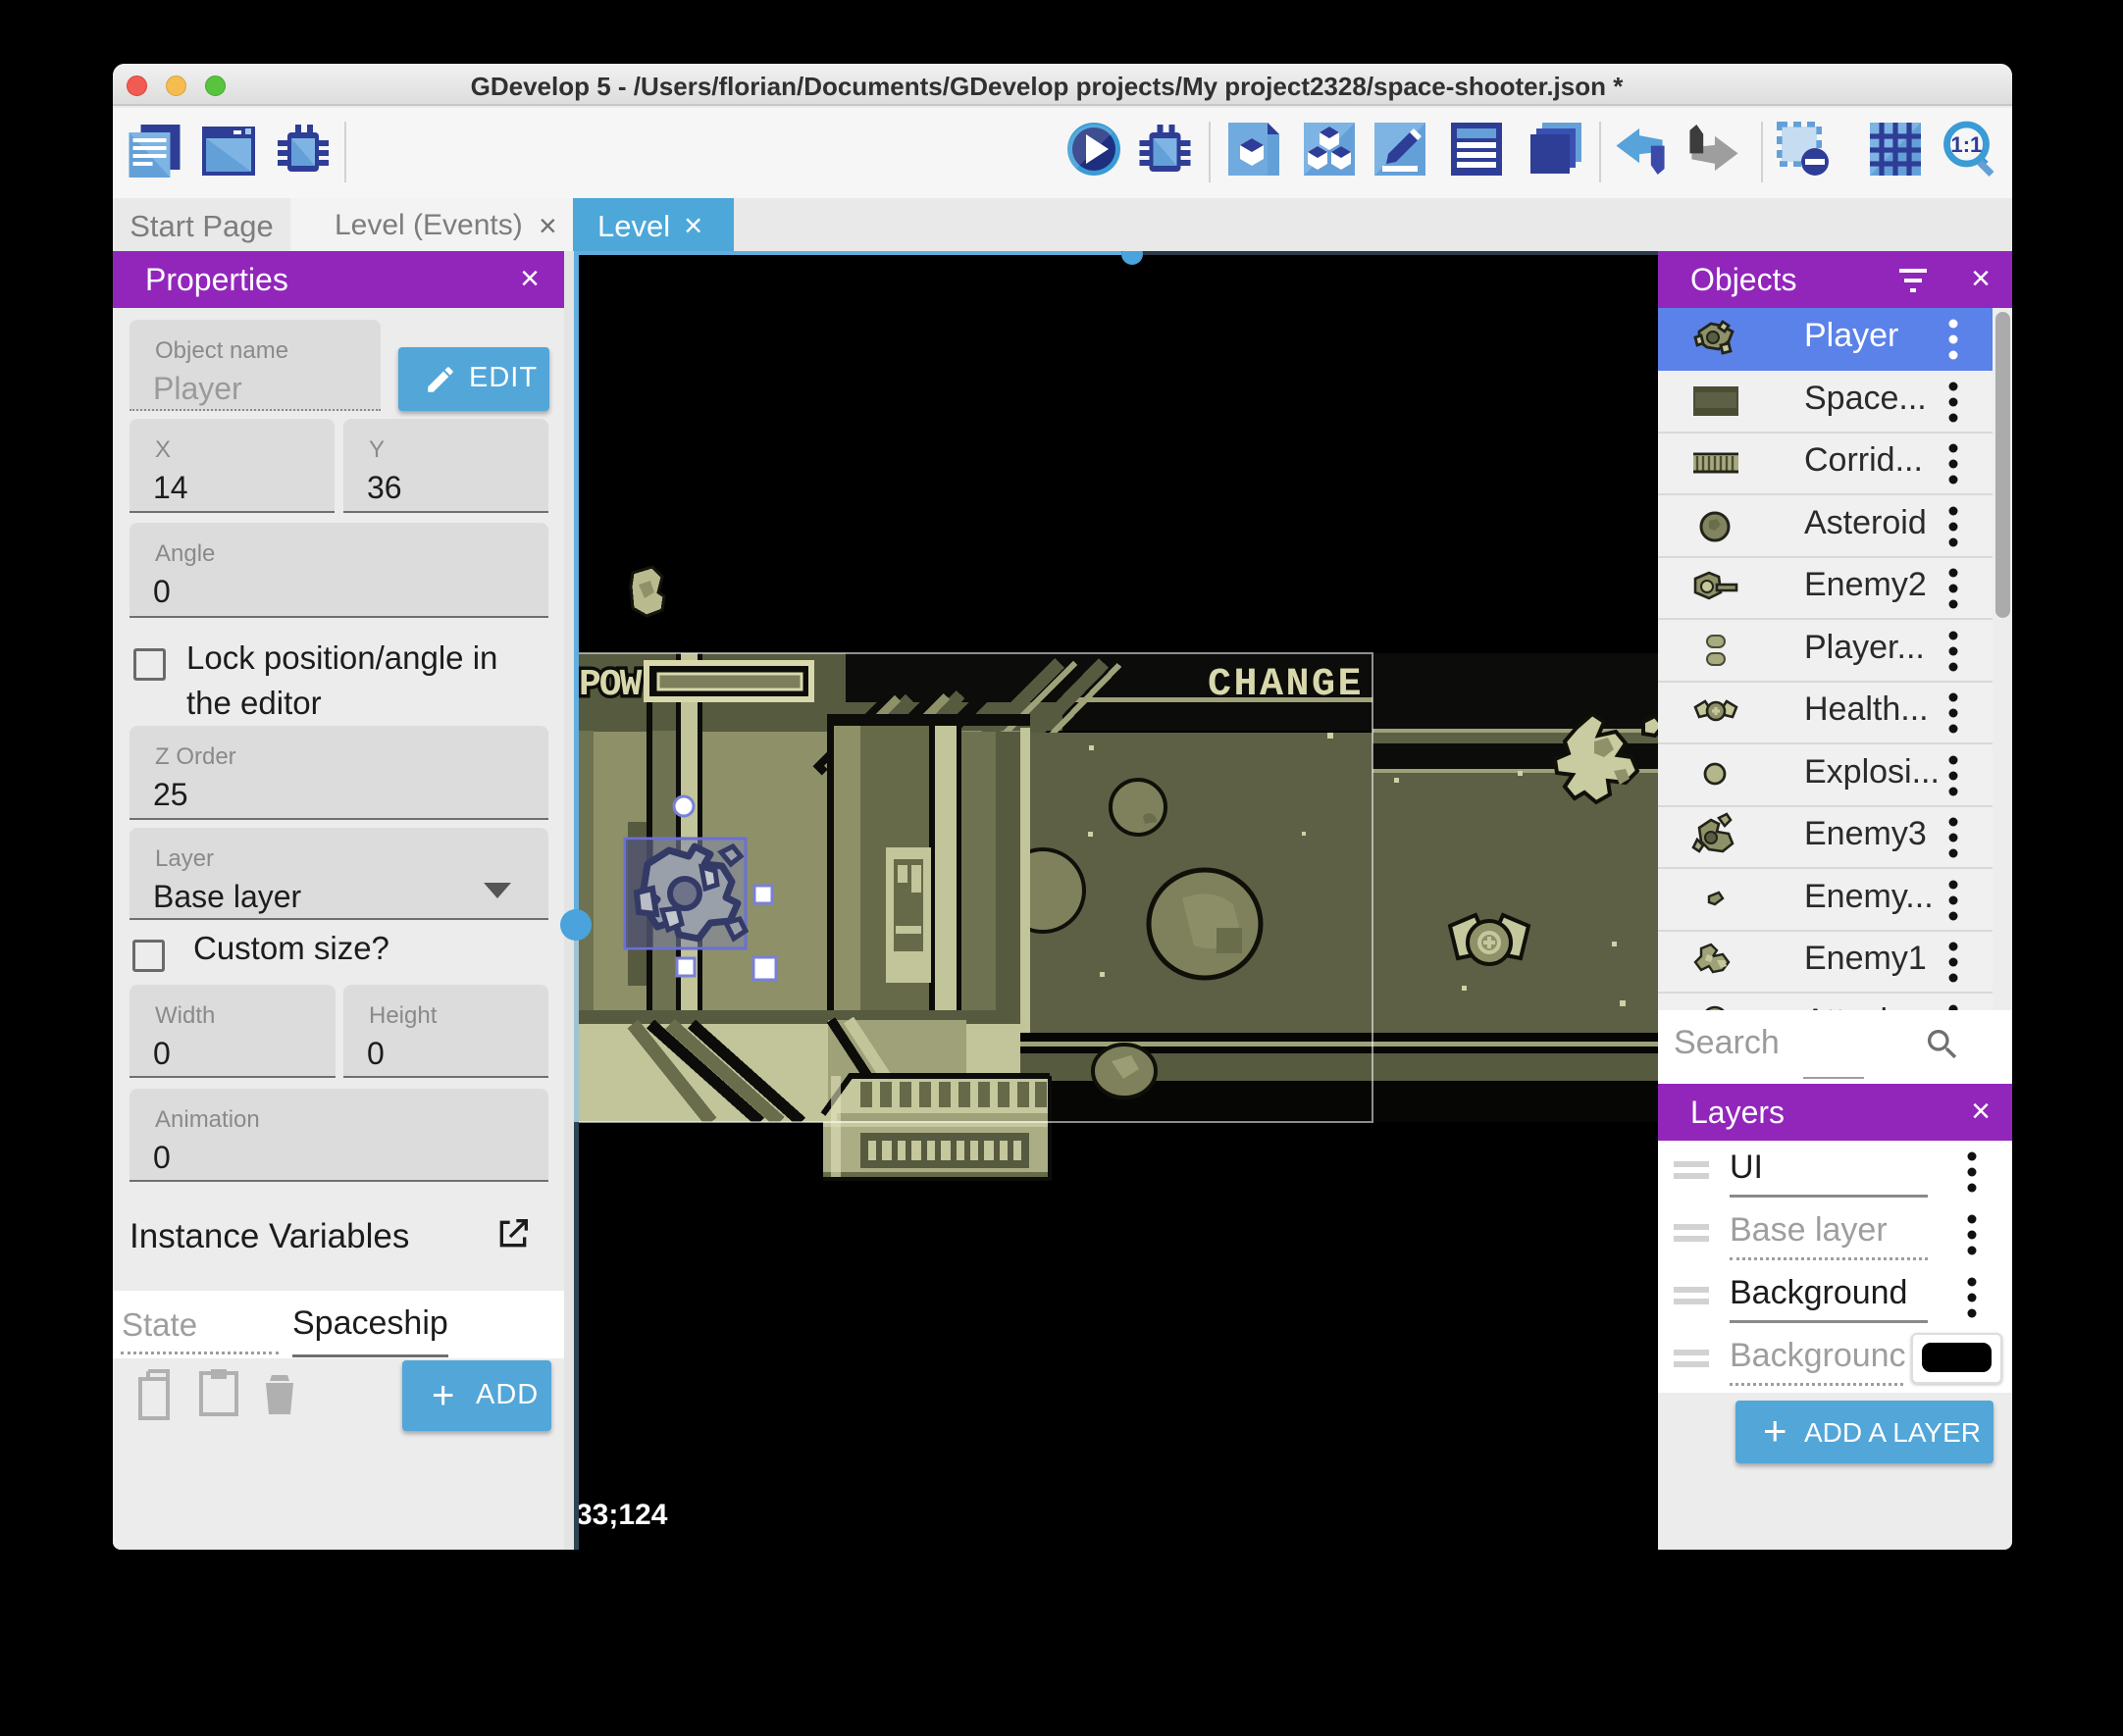  Describe the element at coordinates (622, 1515) in the screenshot. I see `svg-text: 33;124` at that location.